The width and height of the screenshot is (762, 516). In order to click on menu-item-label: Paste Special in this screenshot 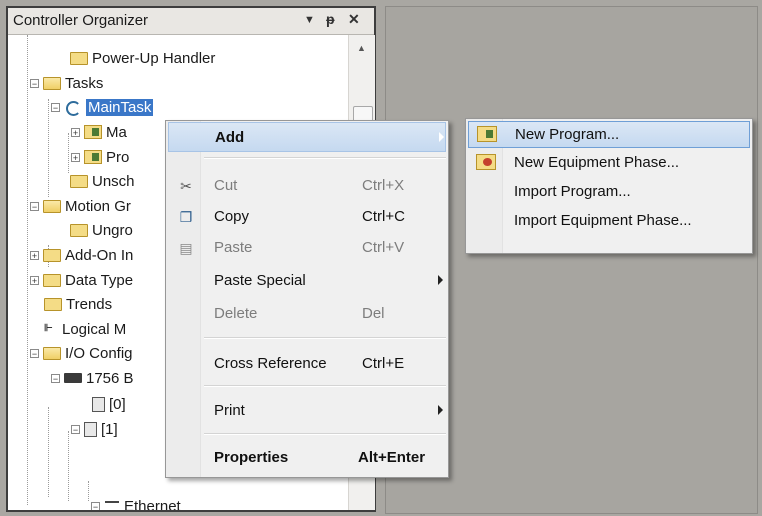, I will do `click(260, 280)`.